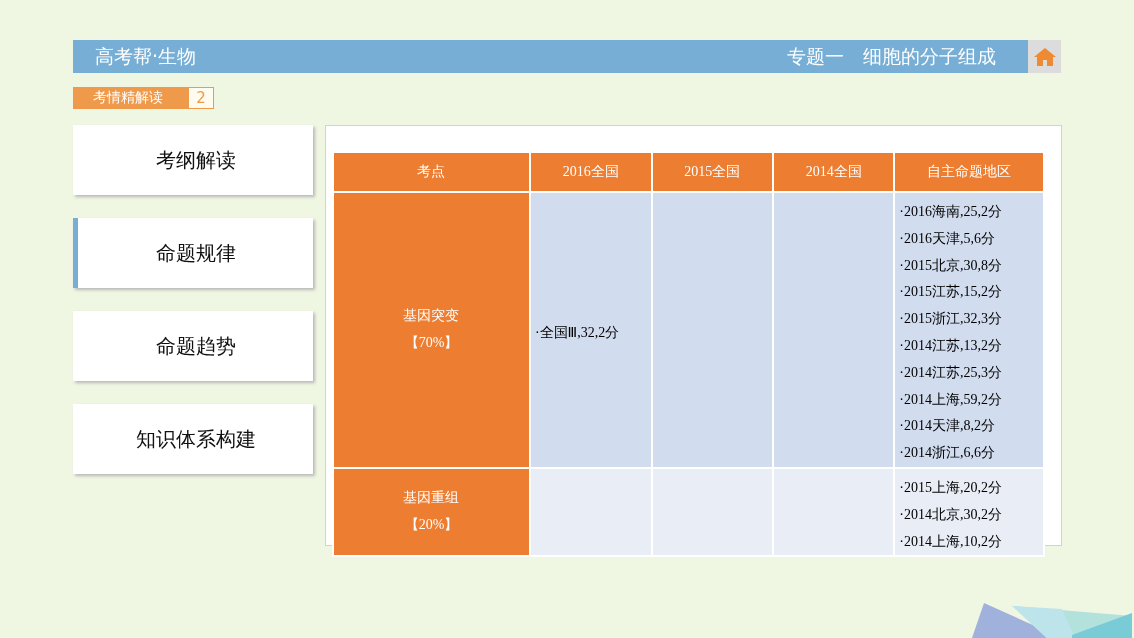 The width and height of the screenshot is (1134, 638). I want to click on exam-entry: ·2014上海,59,2分, so click(951, 399).